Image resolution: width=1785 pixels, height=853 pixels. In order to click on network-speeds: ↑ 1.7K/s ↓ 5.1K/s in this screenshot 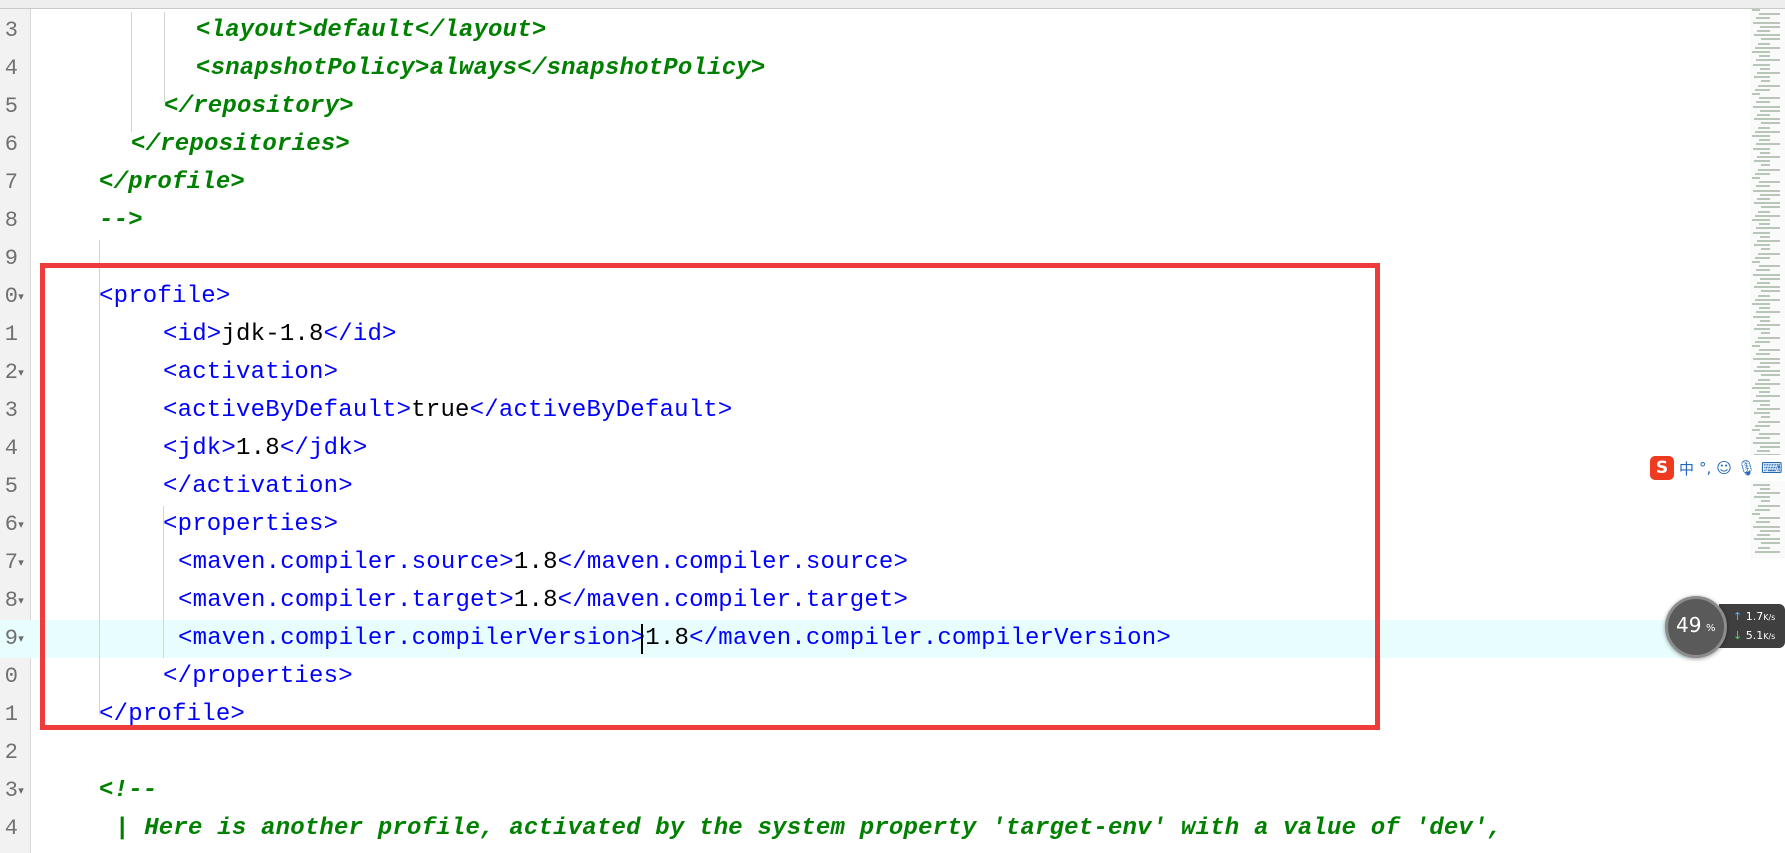, I will do `click(1752, 626)`.